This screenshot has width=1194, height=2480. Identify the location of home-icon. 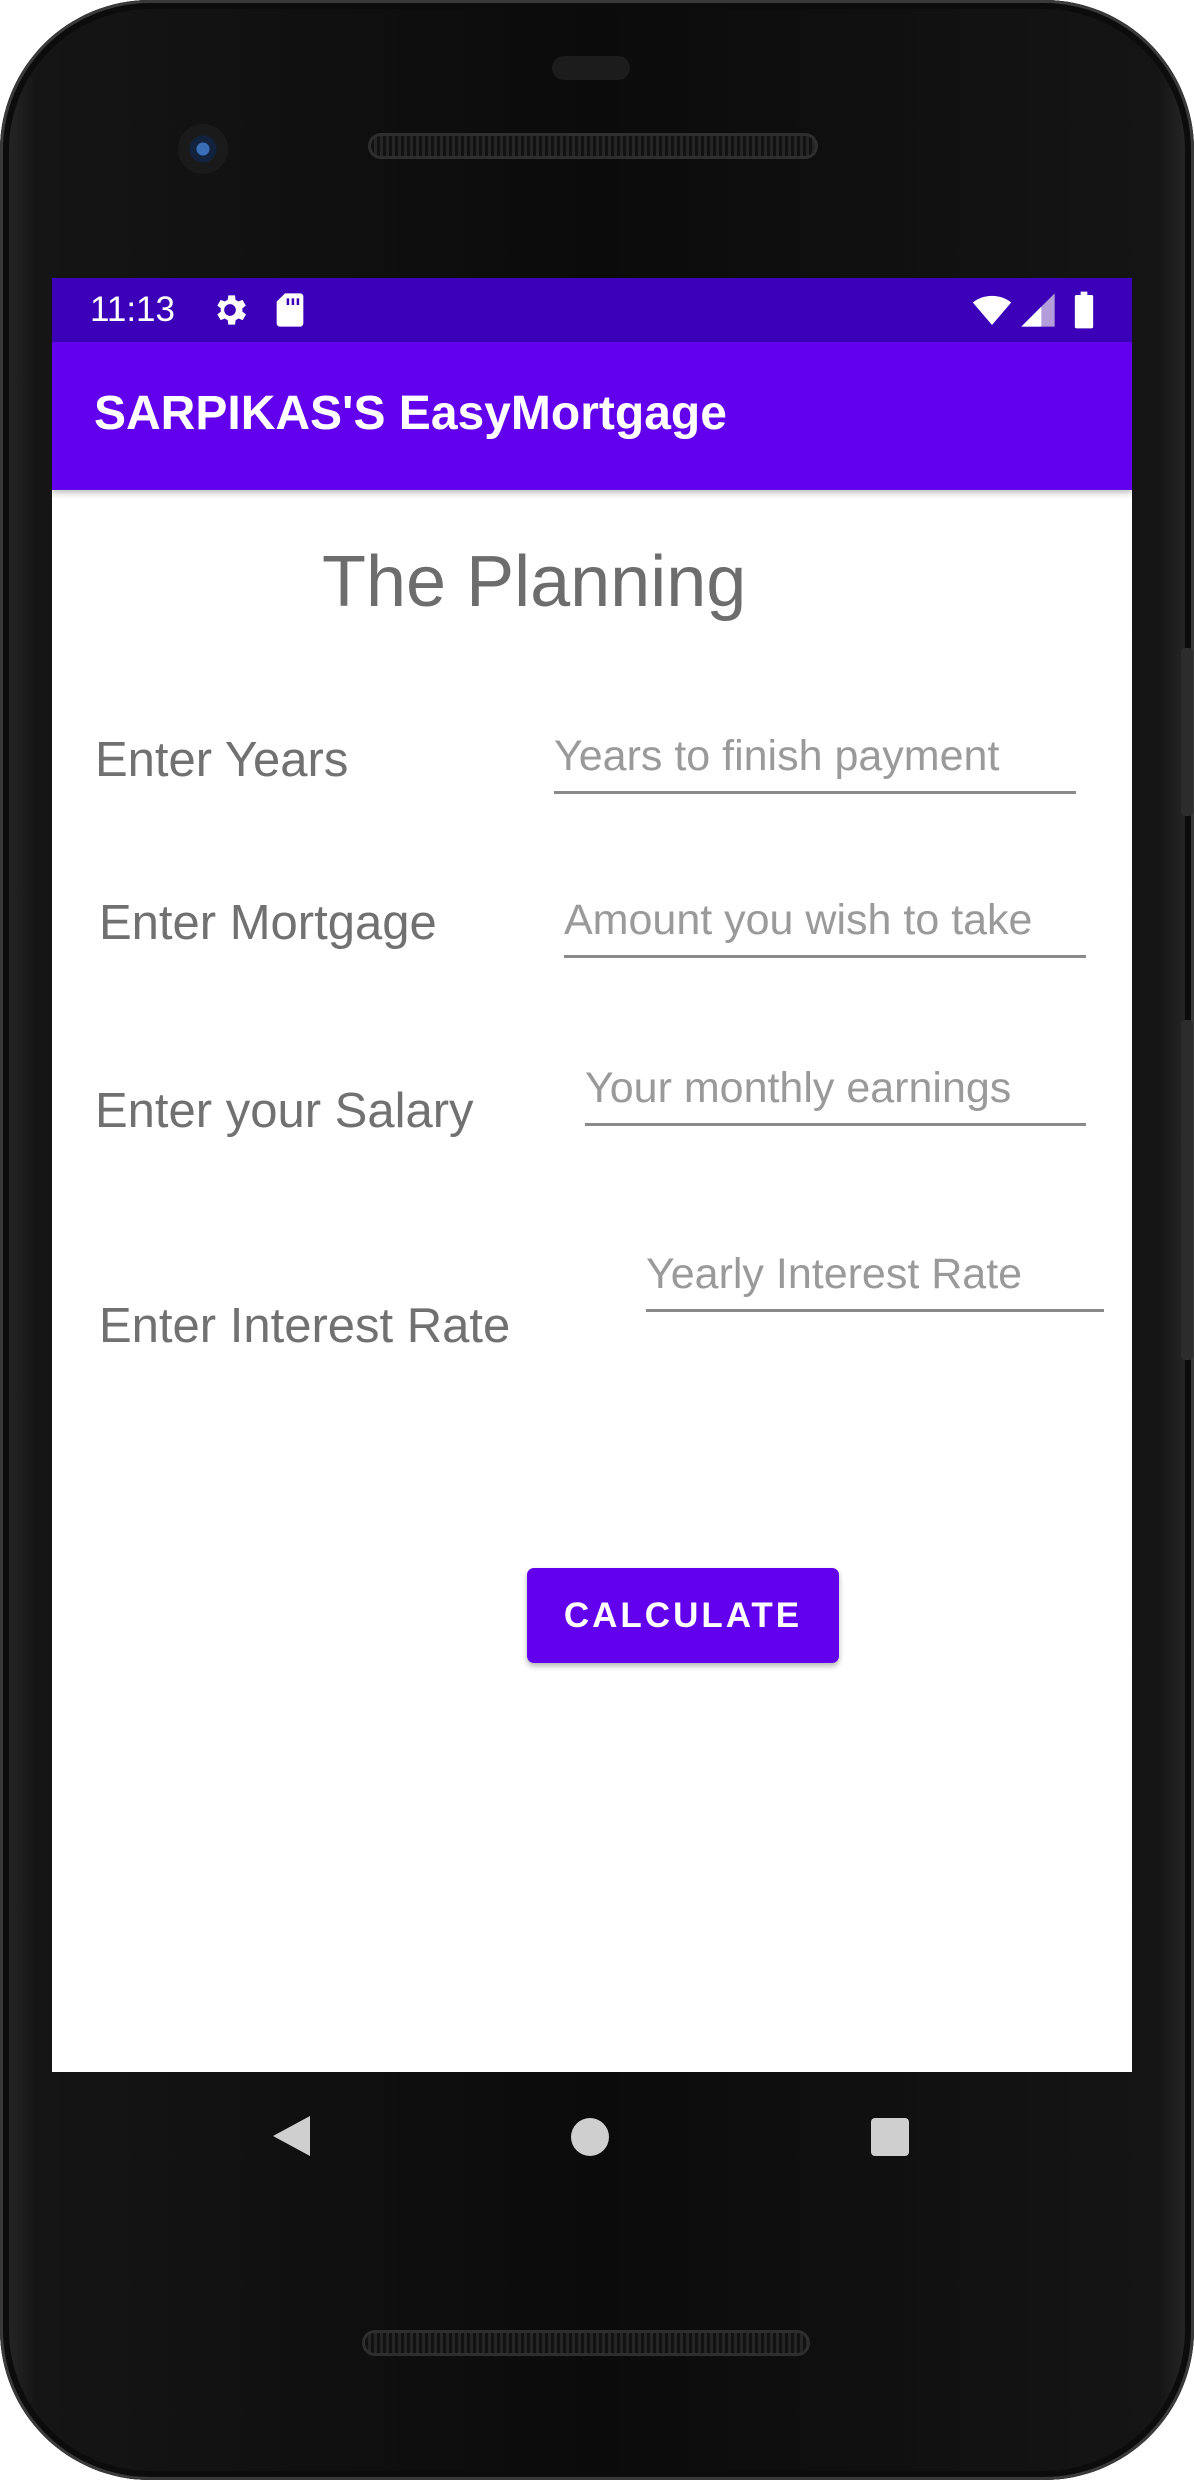
(590, 2137).